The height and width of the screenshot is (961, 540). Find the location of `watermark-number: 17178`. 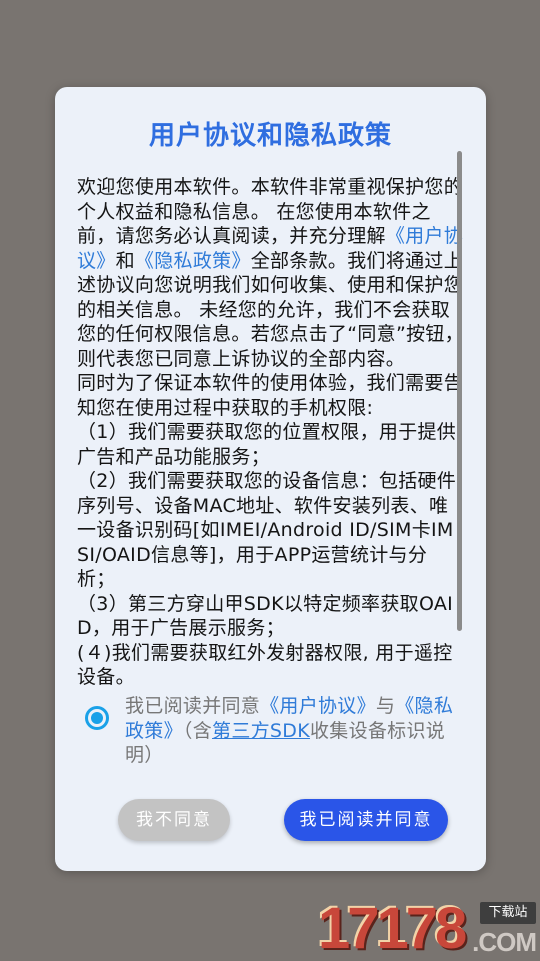

watermark-number: 17178 is located at coordinates (392, 928).